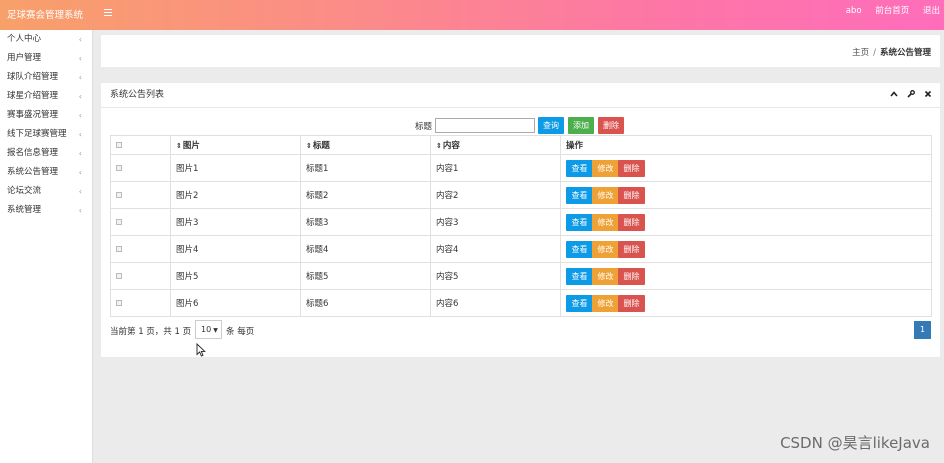 The image size is (944, 463). Describe the element at coordinates (521, 303) in the screenshot. I see `table-row: 图片6 标题6 内容6 查看 修改 删除` at that location.